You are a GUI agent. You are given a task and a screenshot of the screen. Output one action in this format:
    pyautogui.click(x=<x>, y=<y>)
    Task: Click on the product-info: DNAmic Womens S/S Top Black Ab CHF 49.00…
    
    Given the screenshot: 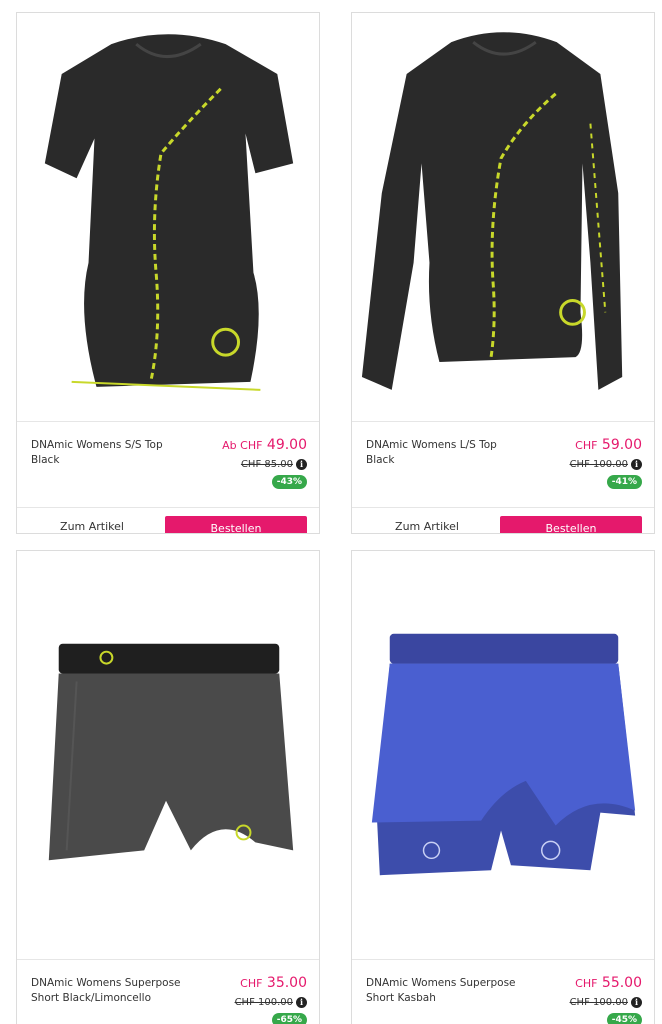 What is the action you would take?
    pyautogui.click(x=168, y=464)
    